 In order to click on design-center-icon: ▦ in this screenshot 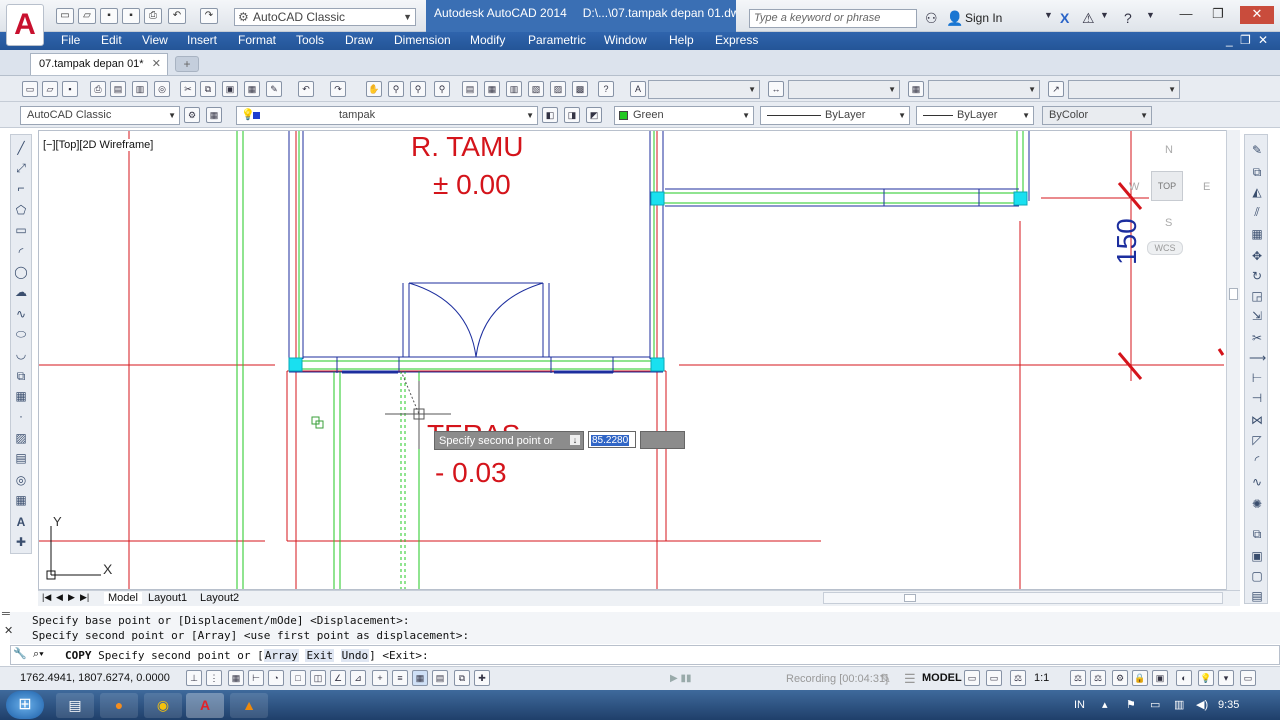, I will do `click(492, 89)`.